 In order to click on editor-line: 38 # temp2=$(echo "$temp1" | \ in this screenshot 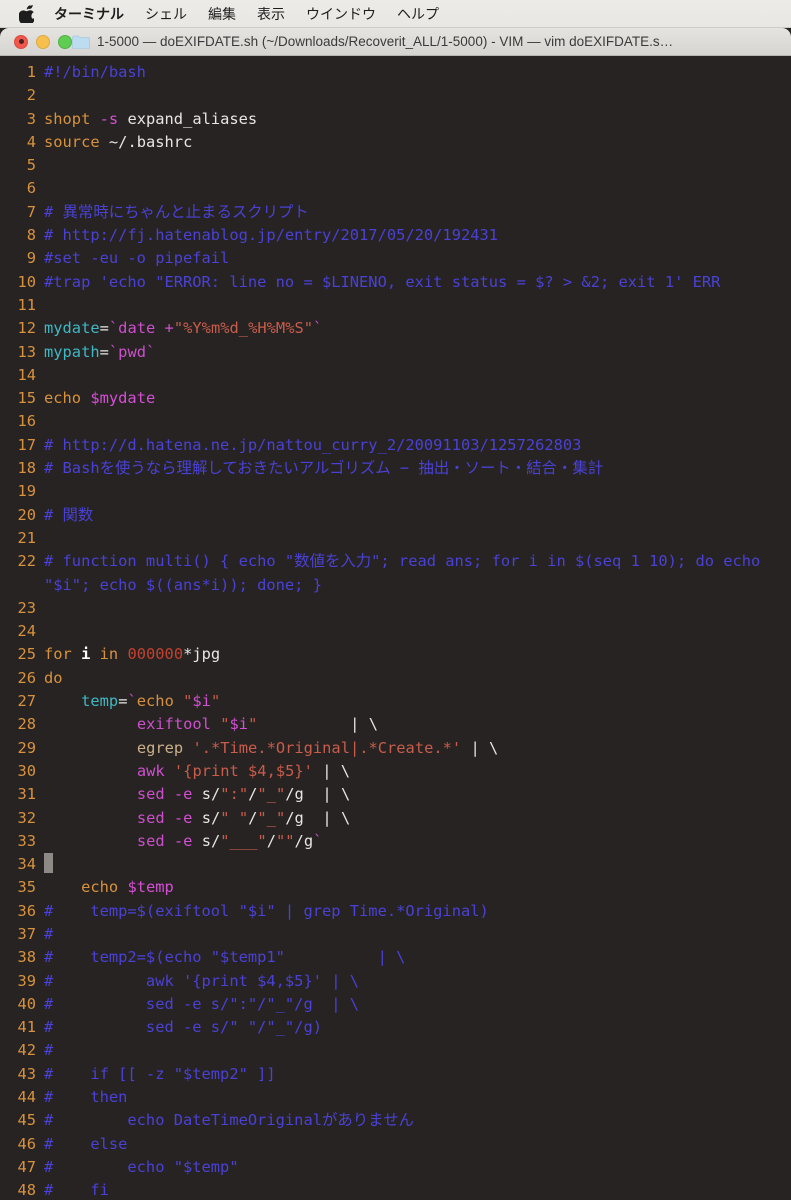, I will do `click(395, 957)`.